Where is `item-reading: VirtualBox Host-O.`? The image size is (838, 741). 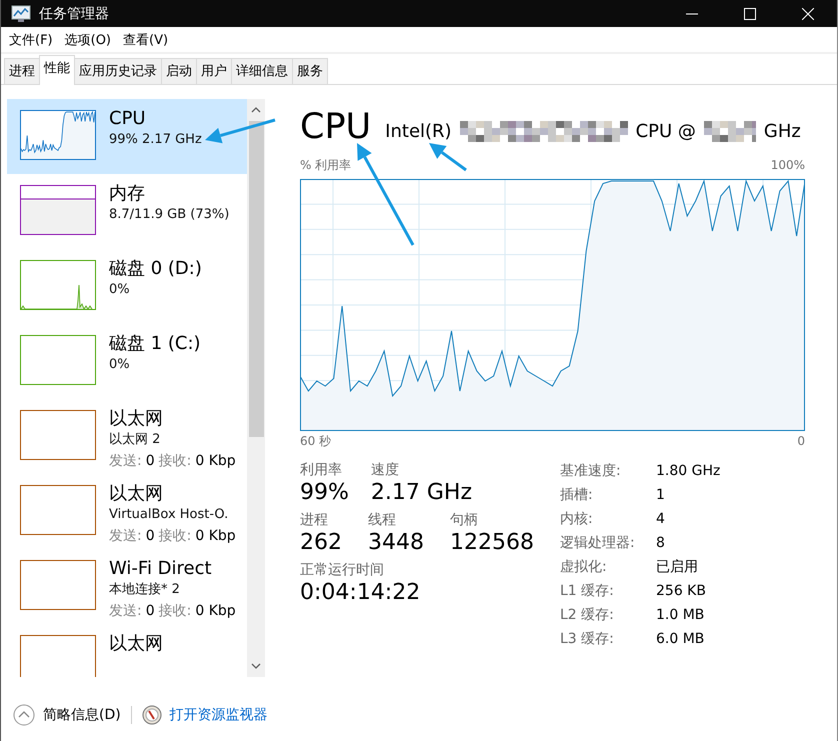 item-reading: VirtualBox Host-O. is located at coordinates (169, 515).